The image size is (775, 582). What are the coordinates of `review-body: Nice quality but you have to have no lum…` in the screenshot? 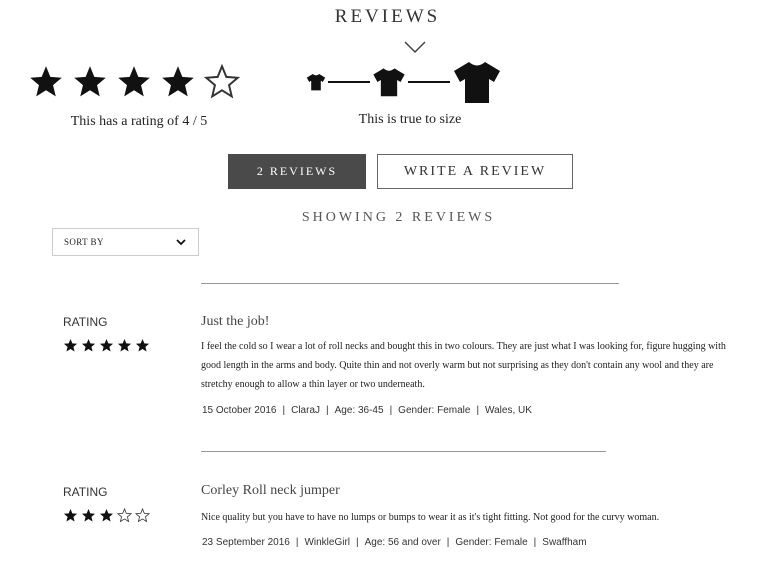 It's located at (430, 517).